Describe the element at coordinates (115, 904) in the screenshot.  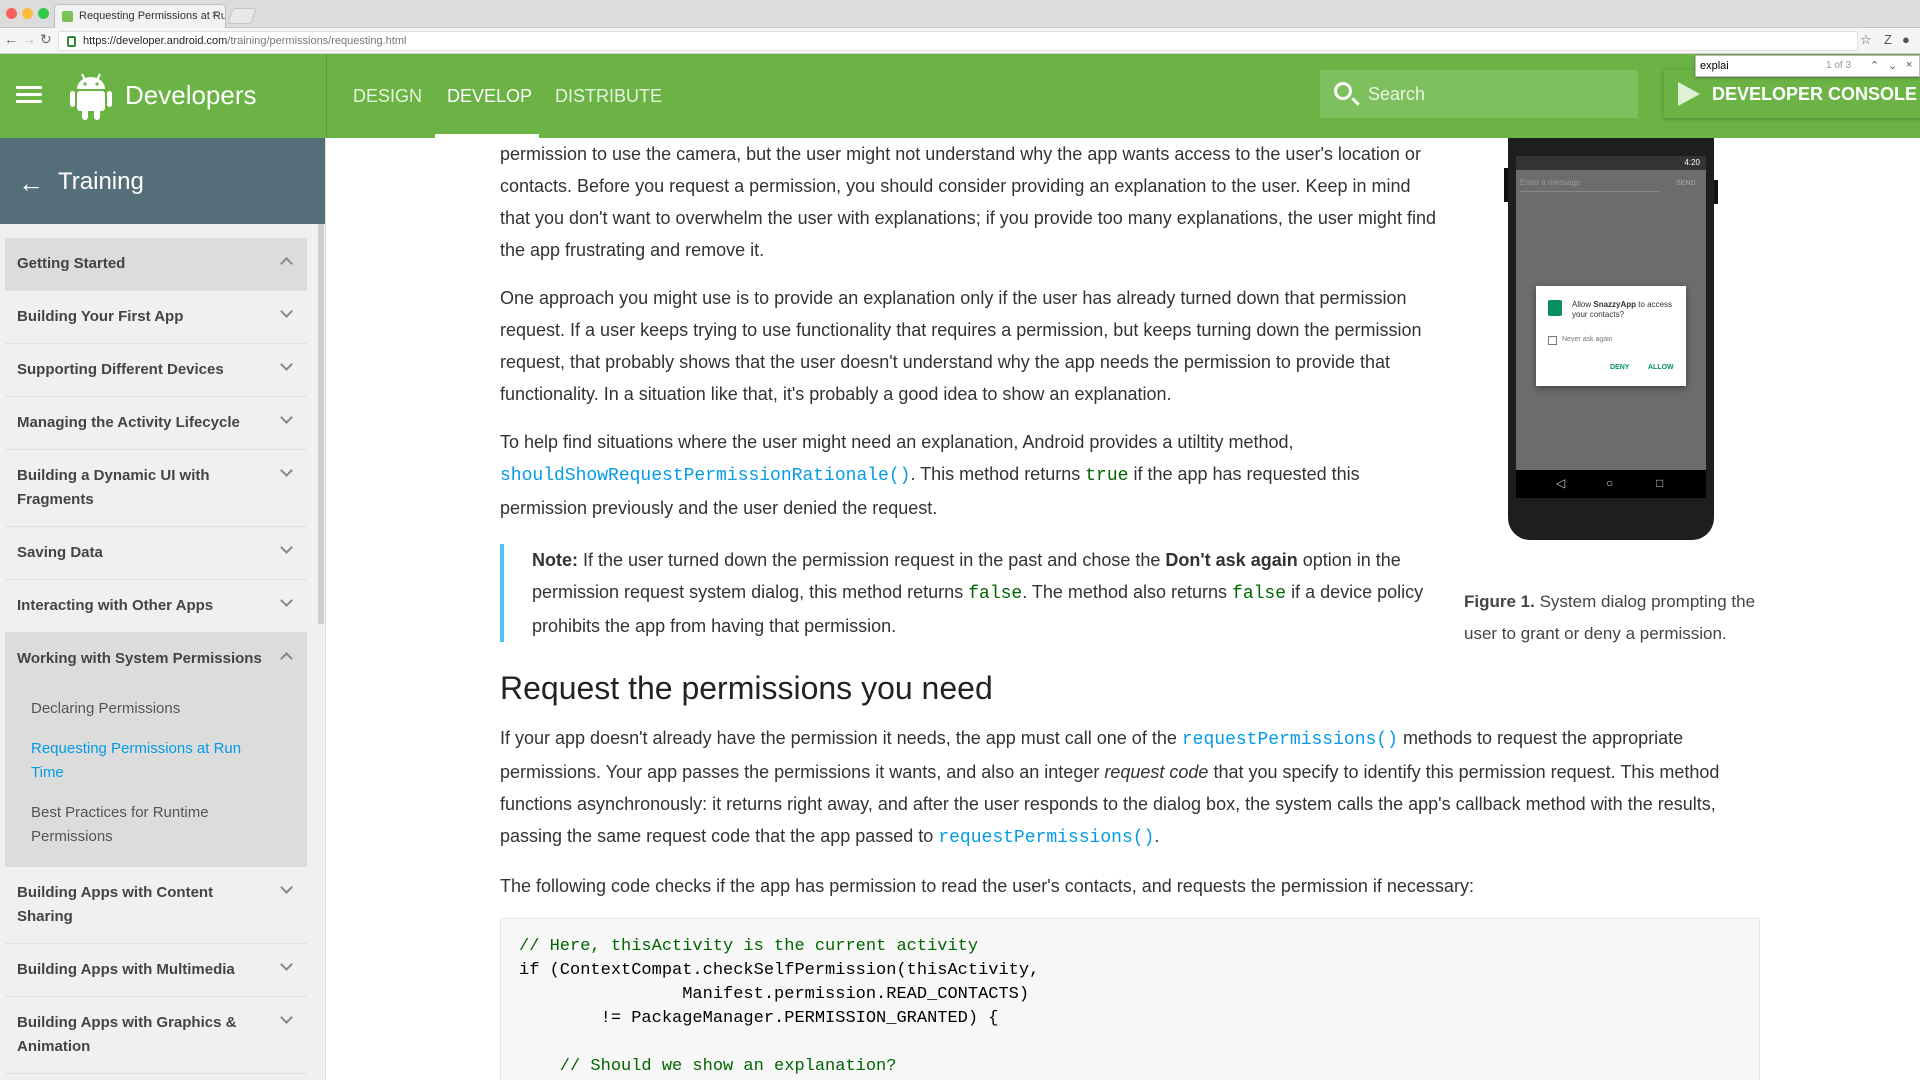
I see `sidebar-item-label: Building Apps with Content Sharing` at that location.